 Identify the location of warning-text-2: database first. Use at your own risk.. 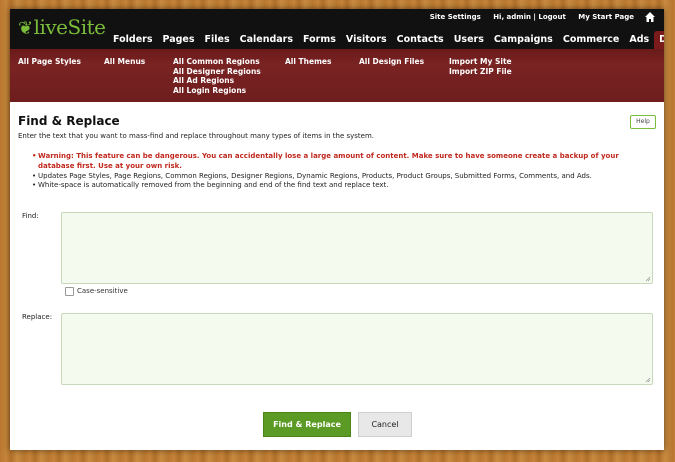
(110, 165).